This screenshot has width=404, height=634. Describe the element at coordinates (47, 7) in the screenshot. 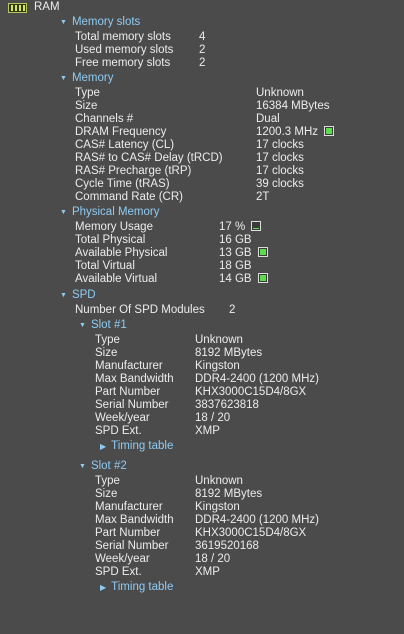

I see `tree-node-ram: RAM` at that location.